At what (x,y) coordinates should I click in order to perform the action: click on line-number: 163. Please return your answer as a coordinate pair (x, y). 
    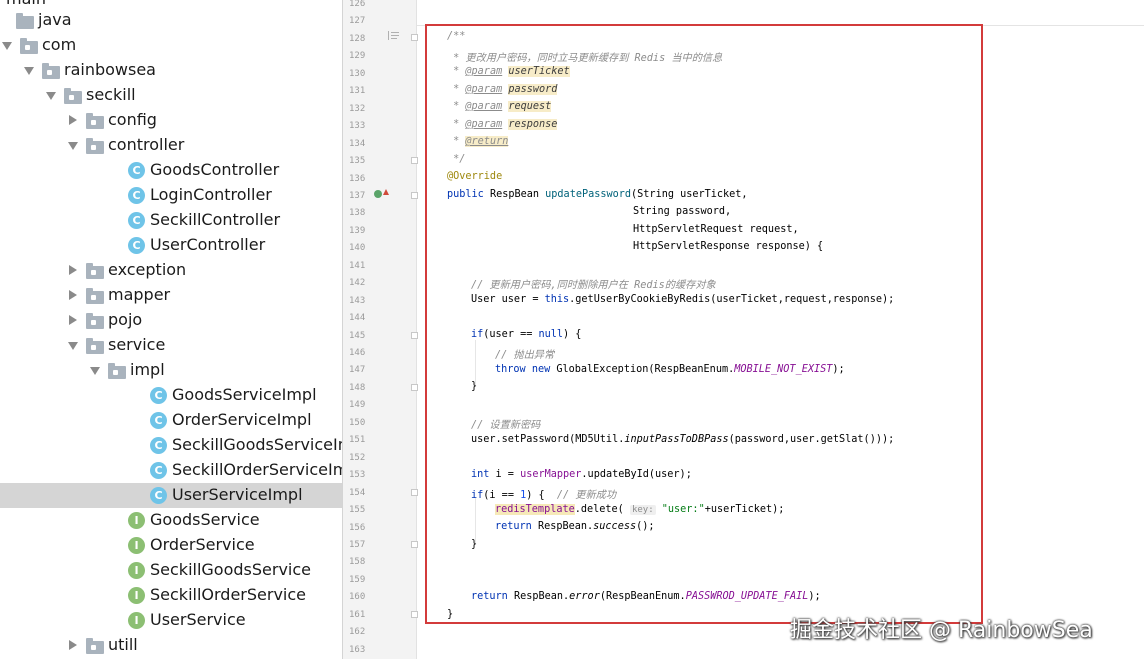
    Looking at the image, I should click on (357, 649).